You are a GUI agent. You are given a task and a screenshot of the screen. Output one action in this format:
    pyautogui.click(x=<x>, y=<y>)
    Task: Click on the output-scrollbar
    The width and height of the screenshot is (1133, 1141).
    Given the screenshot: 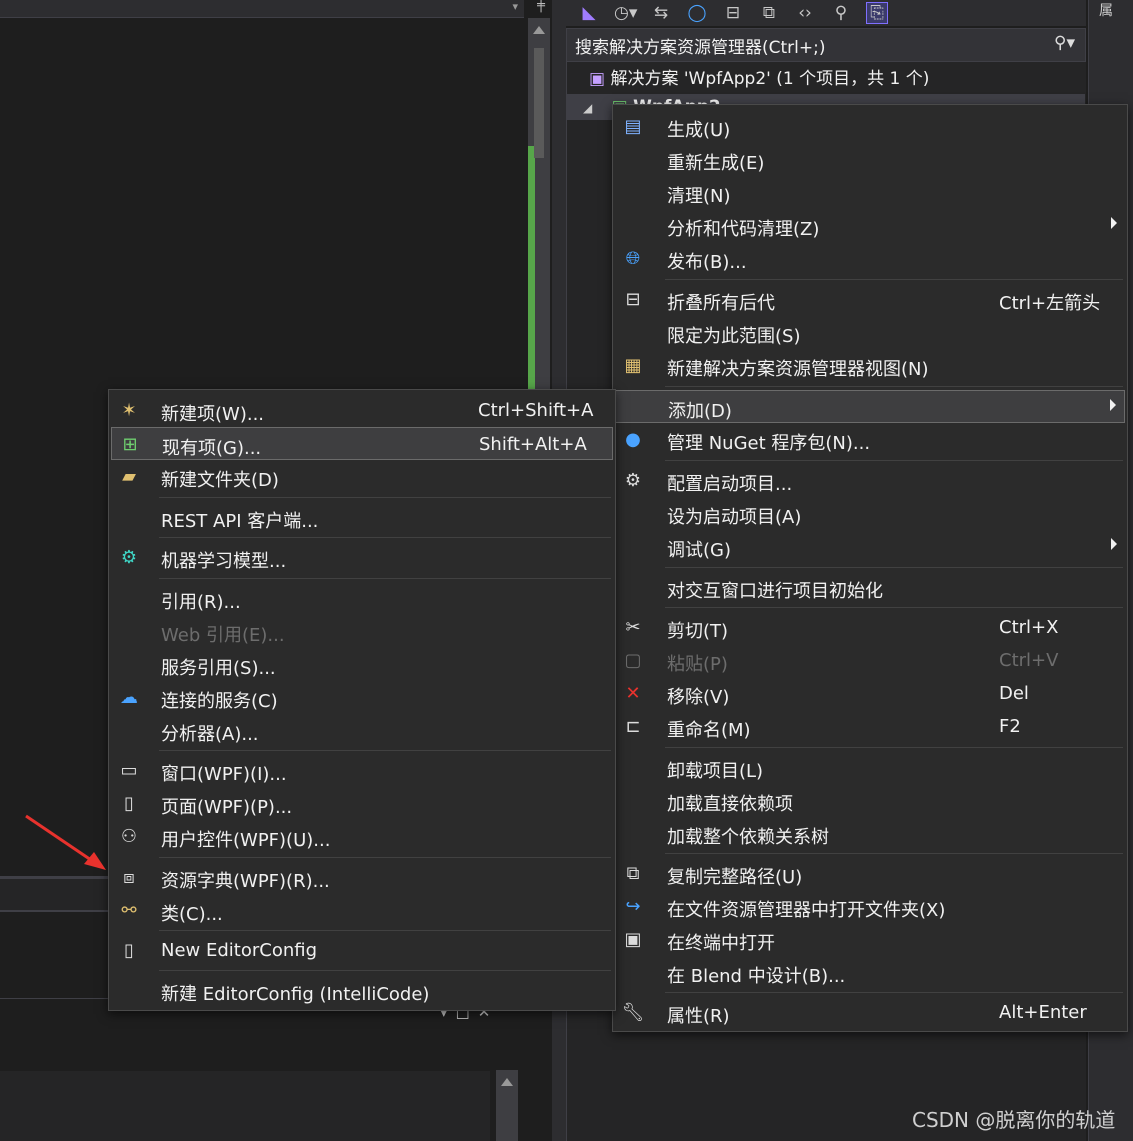 What is the action you would take?
    pyautogui.click(x=507, y=1105)
    